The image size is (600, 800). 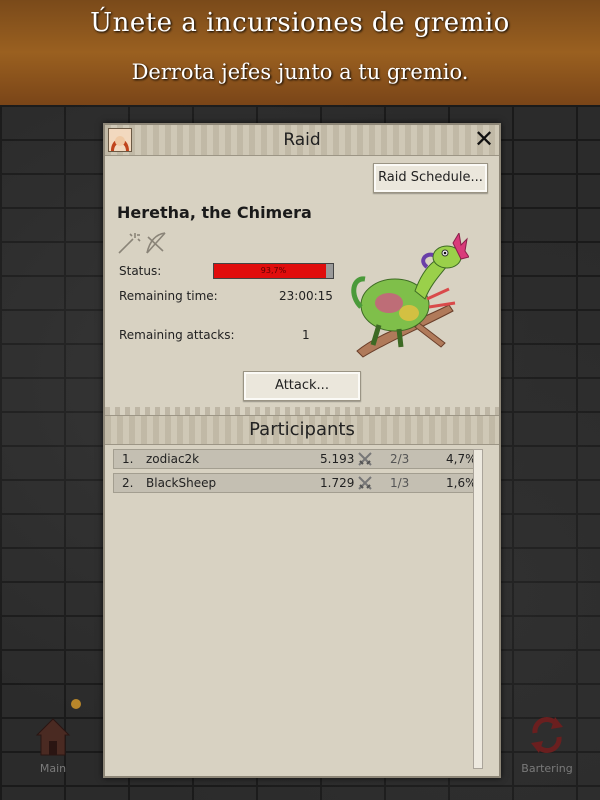 What do you see at coordinates (142, 245) in the screenshot?
I see `class-icons` at bounding box center [142, 245].